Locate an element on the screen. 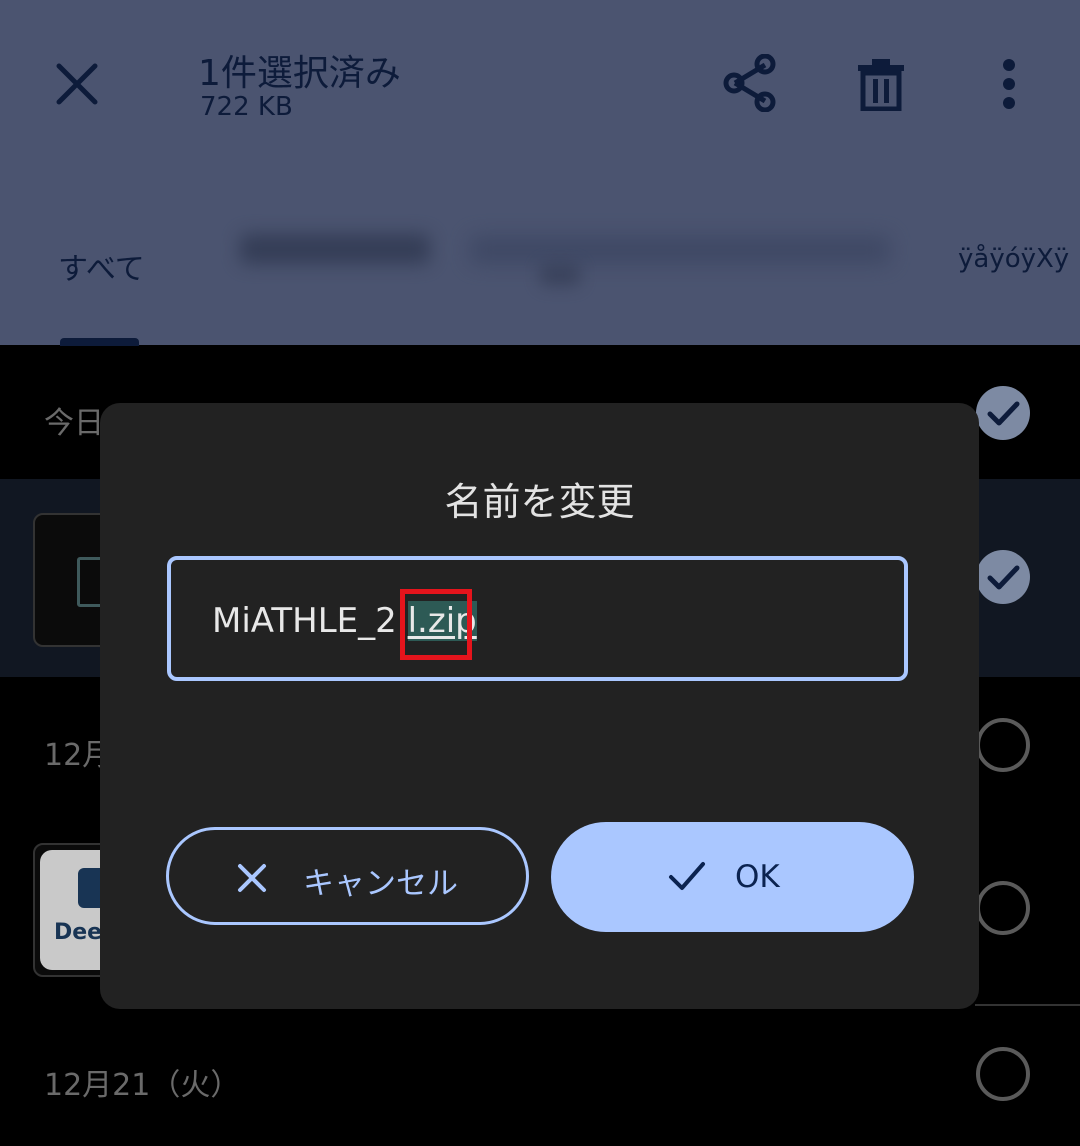 The width and height of the screenshot is (1080, 1146). date-header-today: 今日 is located at coordinates (74, 423).